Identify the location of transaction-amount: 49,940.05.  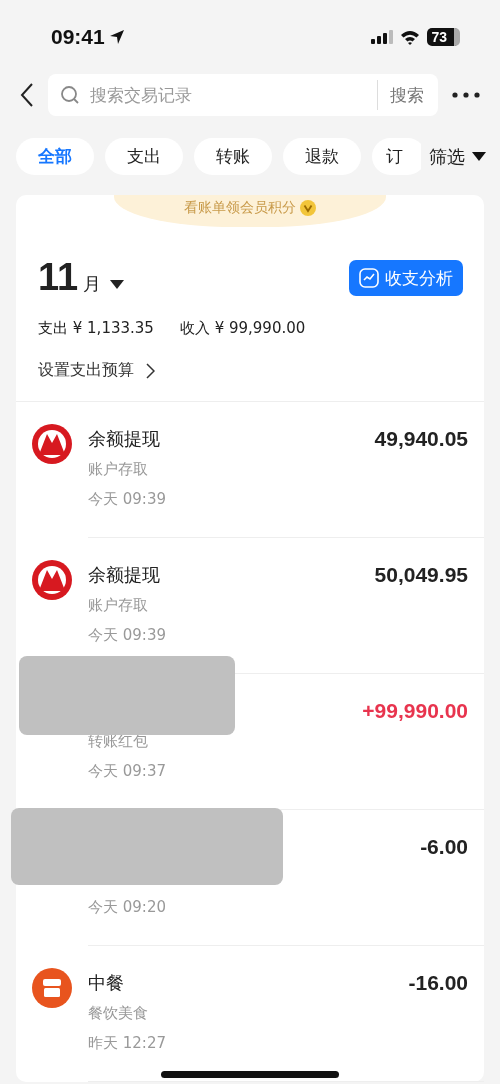
(421, 439).